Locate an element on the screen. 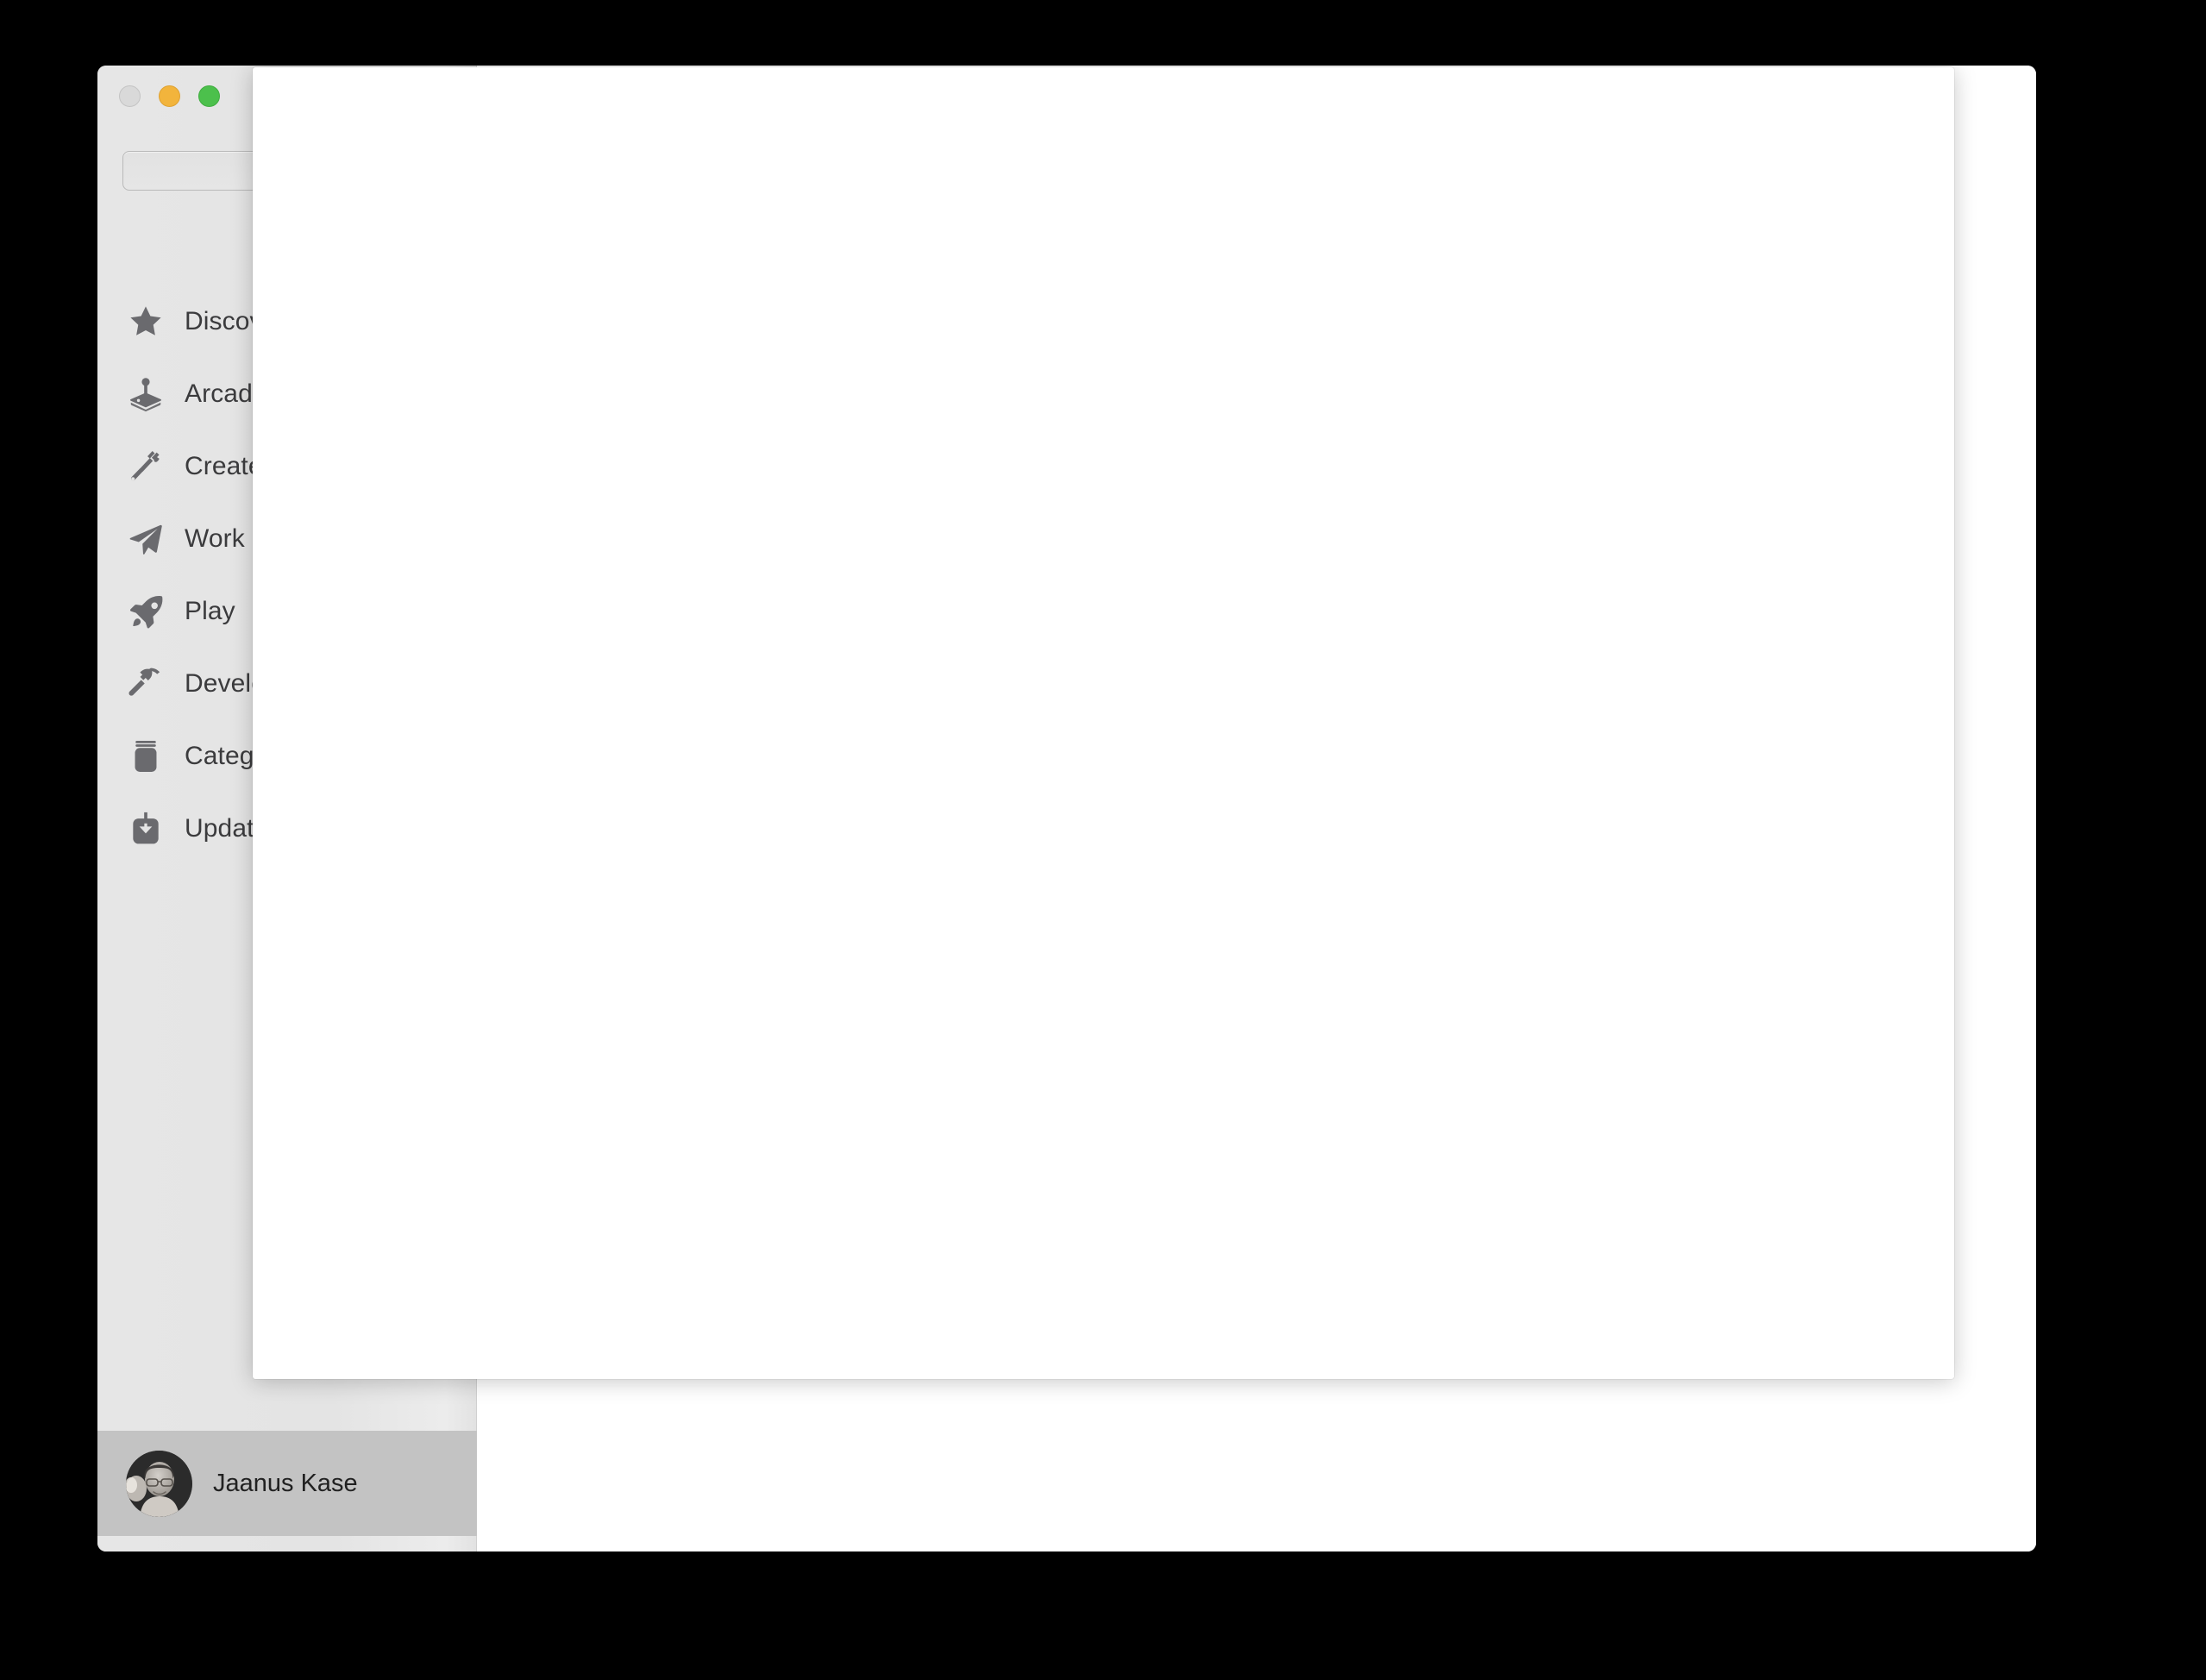 This screenshot has height=1680, width=2206. paint-roller-icon is located at coordinates (146, 467).